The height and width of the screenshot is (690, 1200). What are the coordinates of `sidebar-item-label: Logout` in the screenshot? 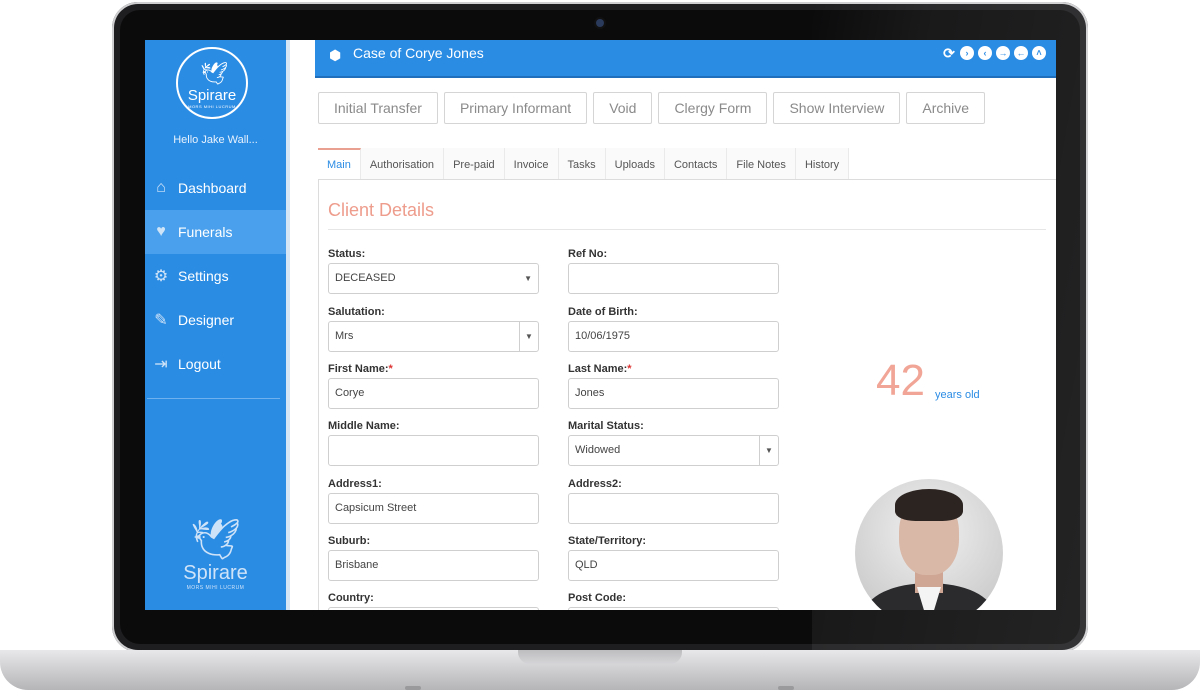 It's located at (199, 364).